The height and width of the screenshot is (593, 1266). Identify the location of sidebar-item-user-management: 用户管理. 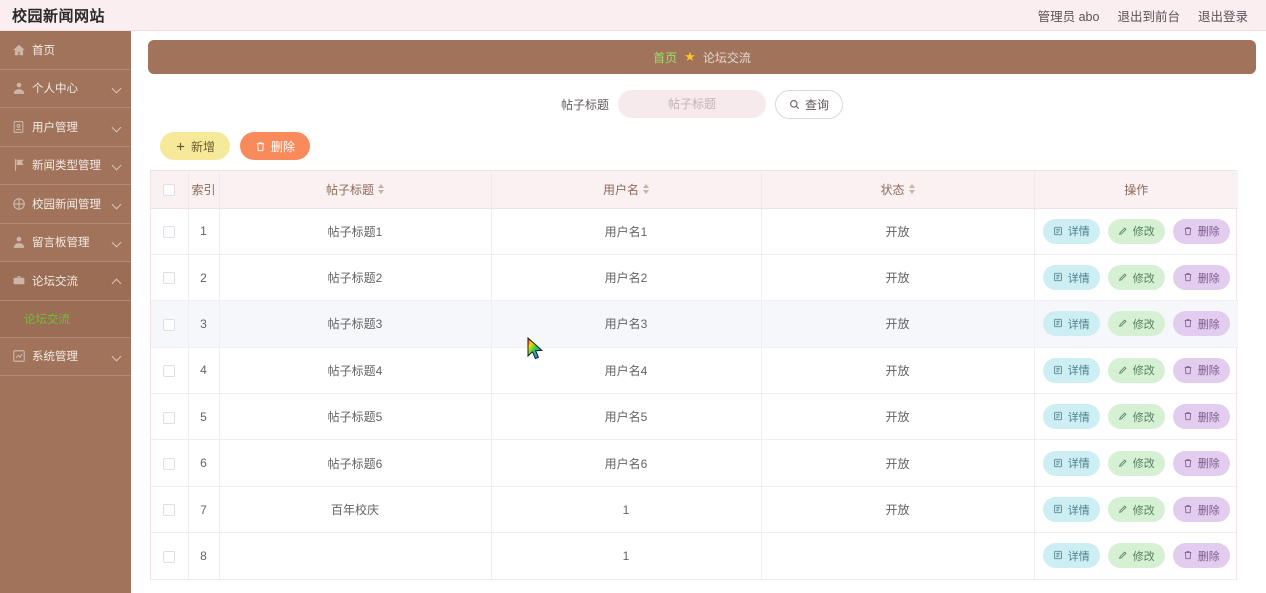
(65, 127).